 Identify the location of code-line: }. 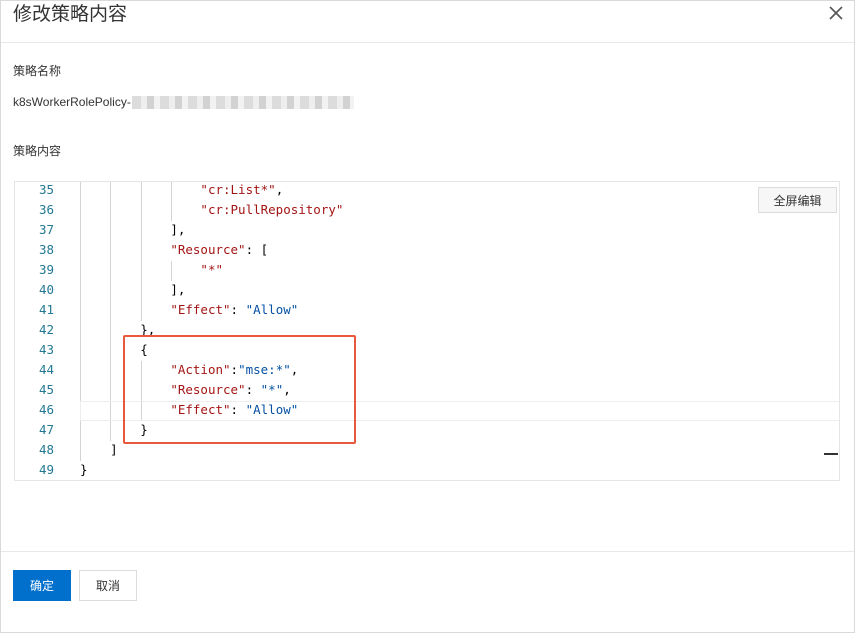
(84, 470).